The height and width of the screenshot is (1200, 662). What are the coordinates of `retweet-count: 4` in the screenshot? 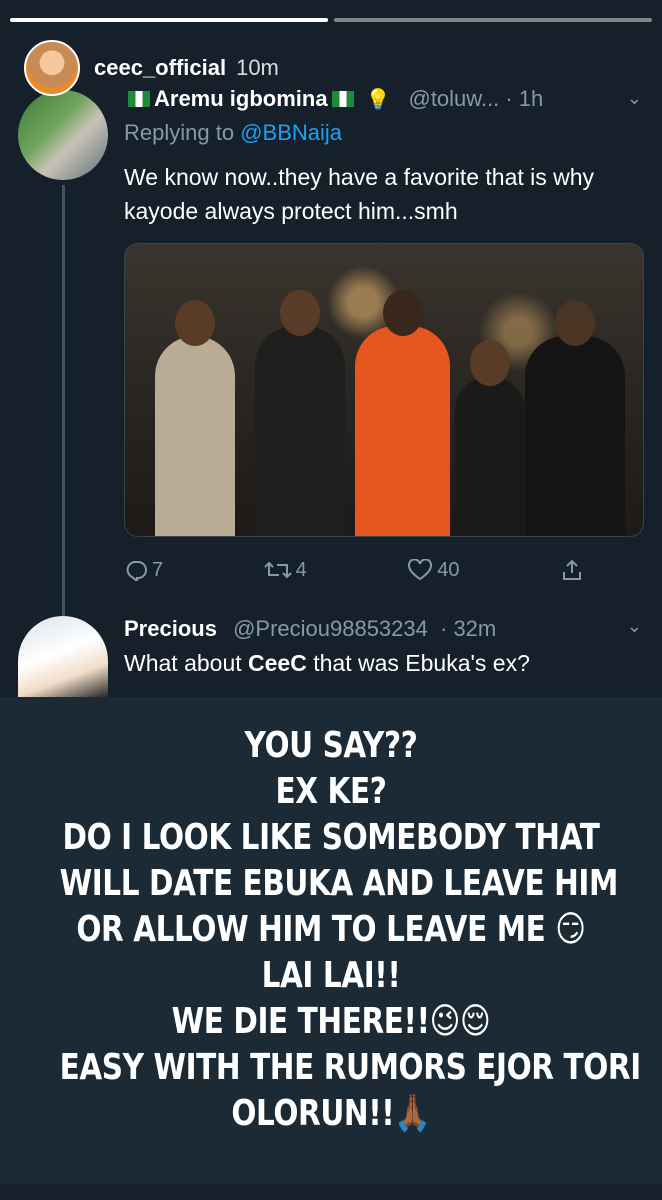 It's located at (301, 569).